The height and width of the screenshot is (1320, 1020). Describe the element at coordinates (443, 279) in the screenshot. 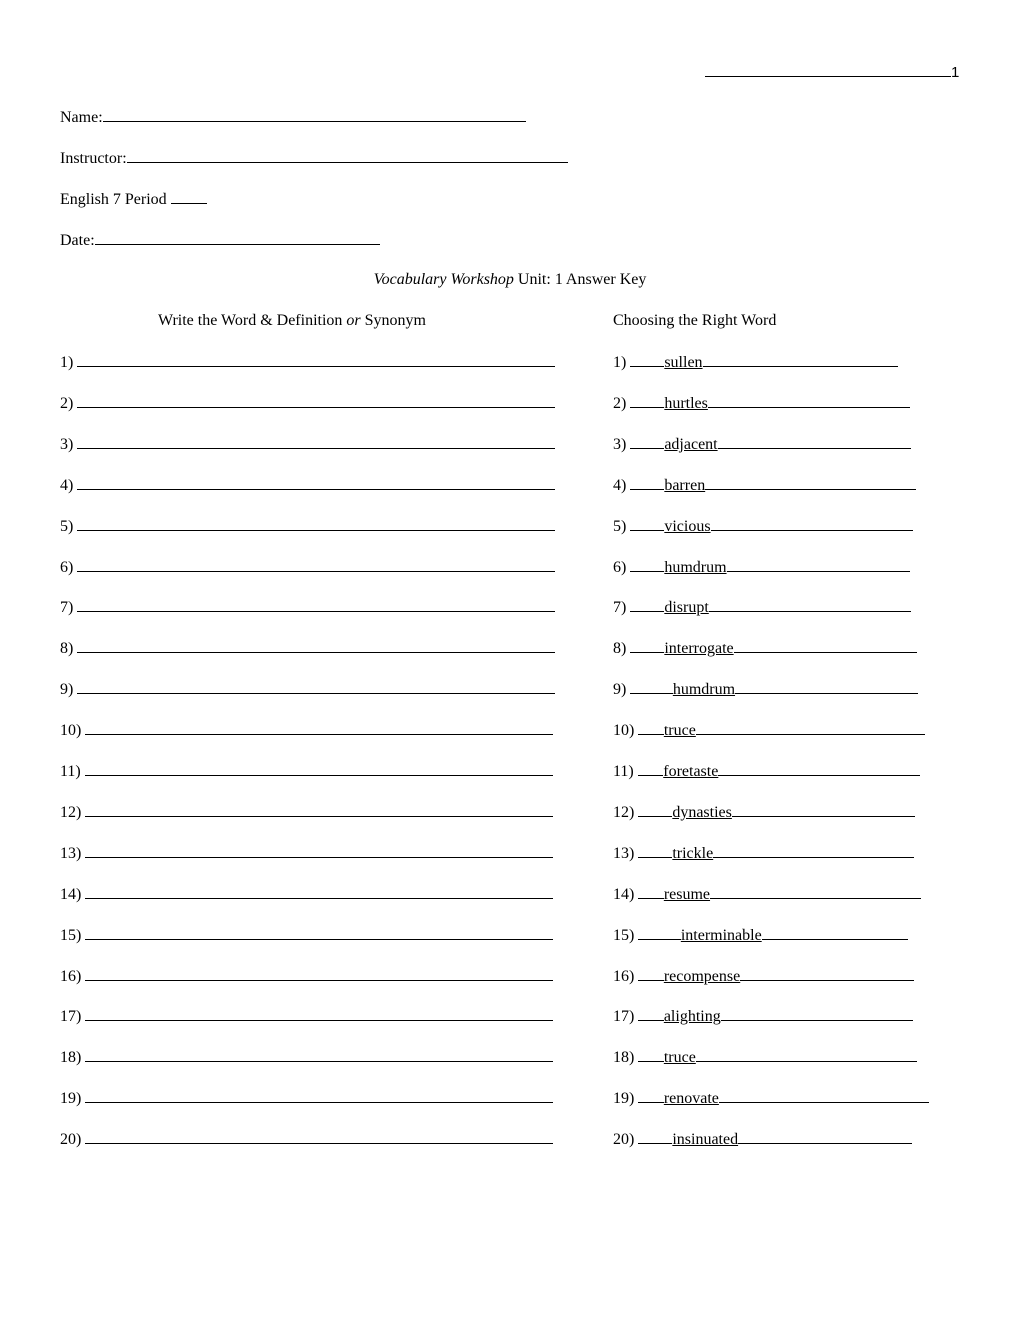

I see `title-italic: Vocabulary Workshop` at that location.